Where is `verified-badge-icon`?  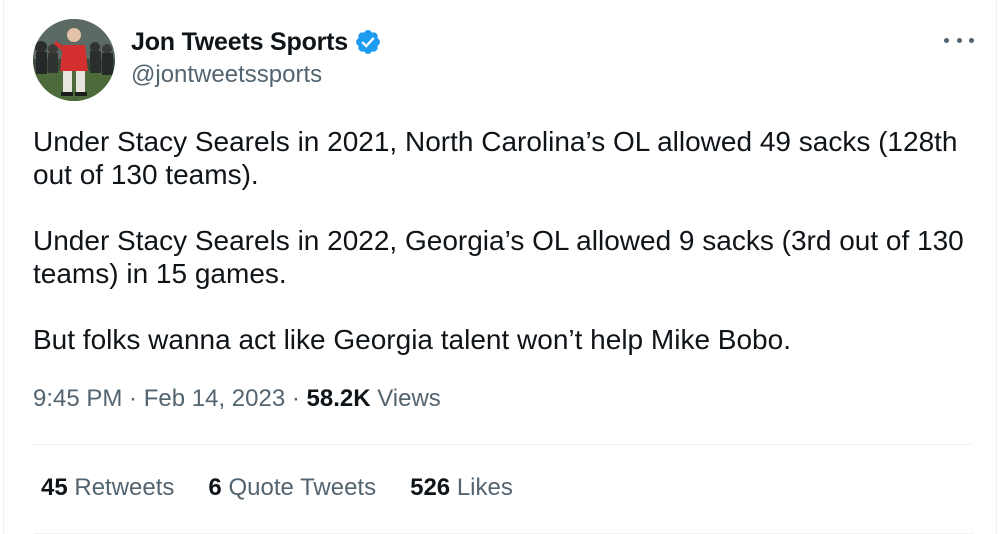 verified-badge-icon is located at coordinates (368, 42).